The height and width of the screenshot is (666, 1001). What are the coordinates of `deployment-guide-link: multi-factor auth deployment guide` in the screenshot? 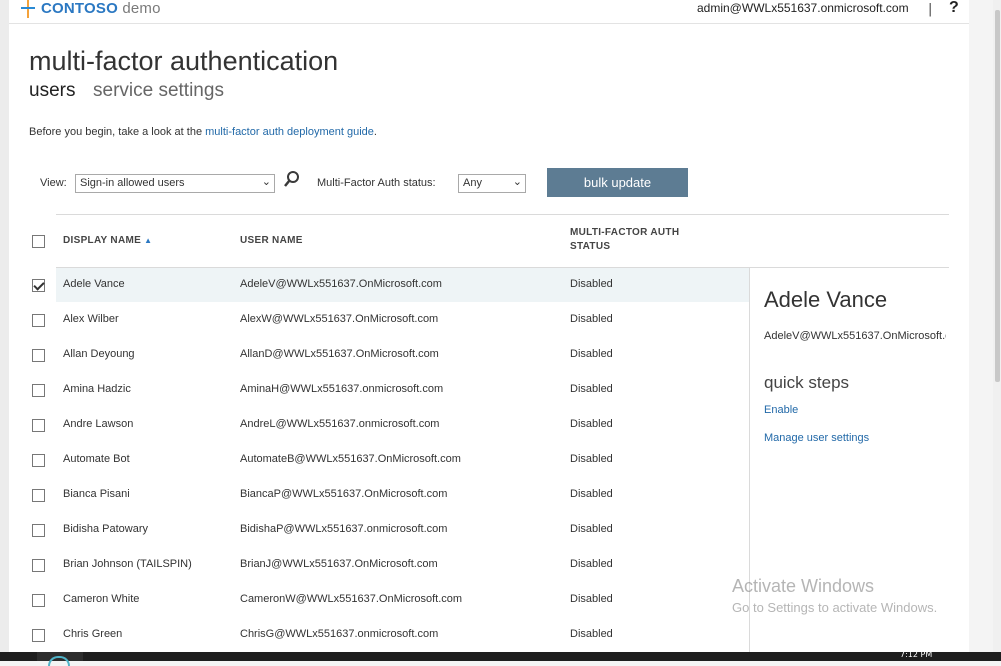 It's located at (289, 132).